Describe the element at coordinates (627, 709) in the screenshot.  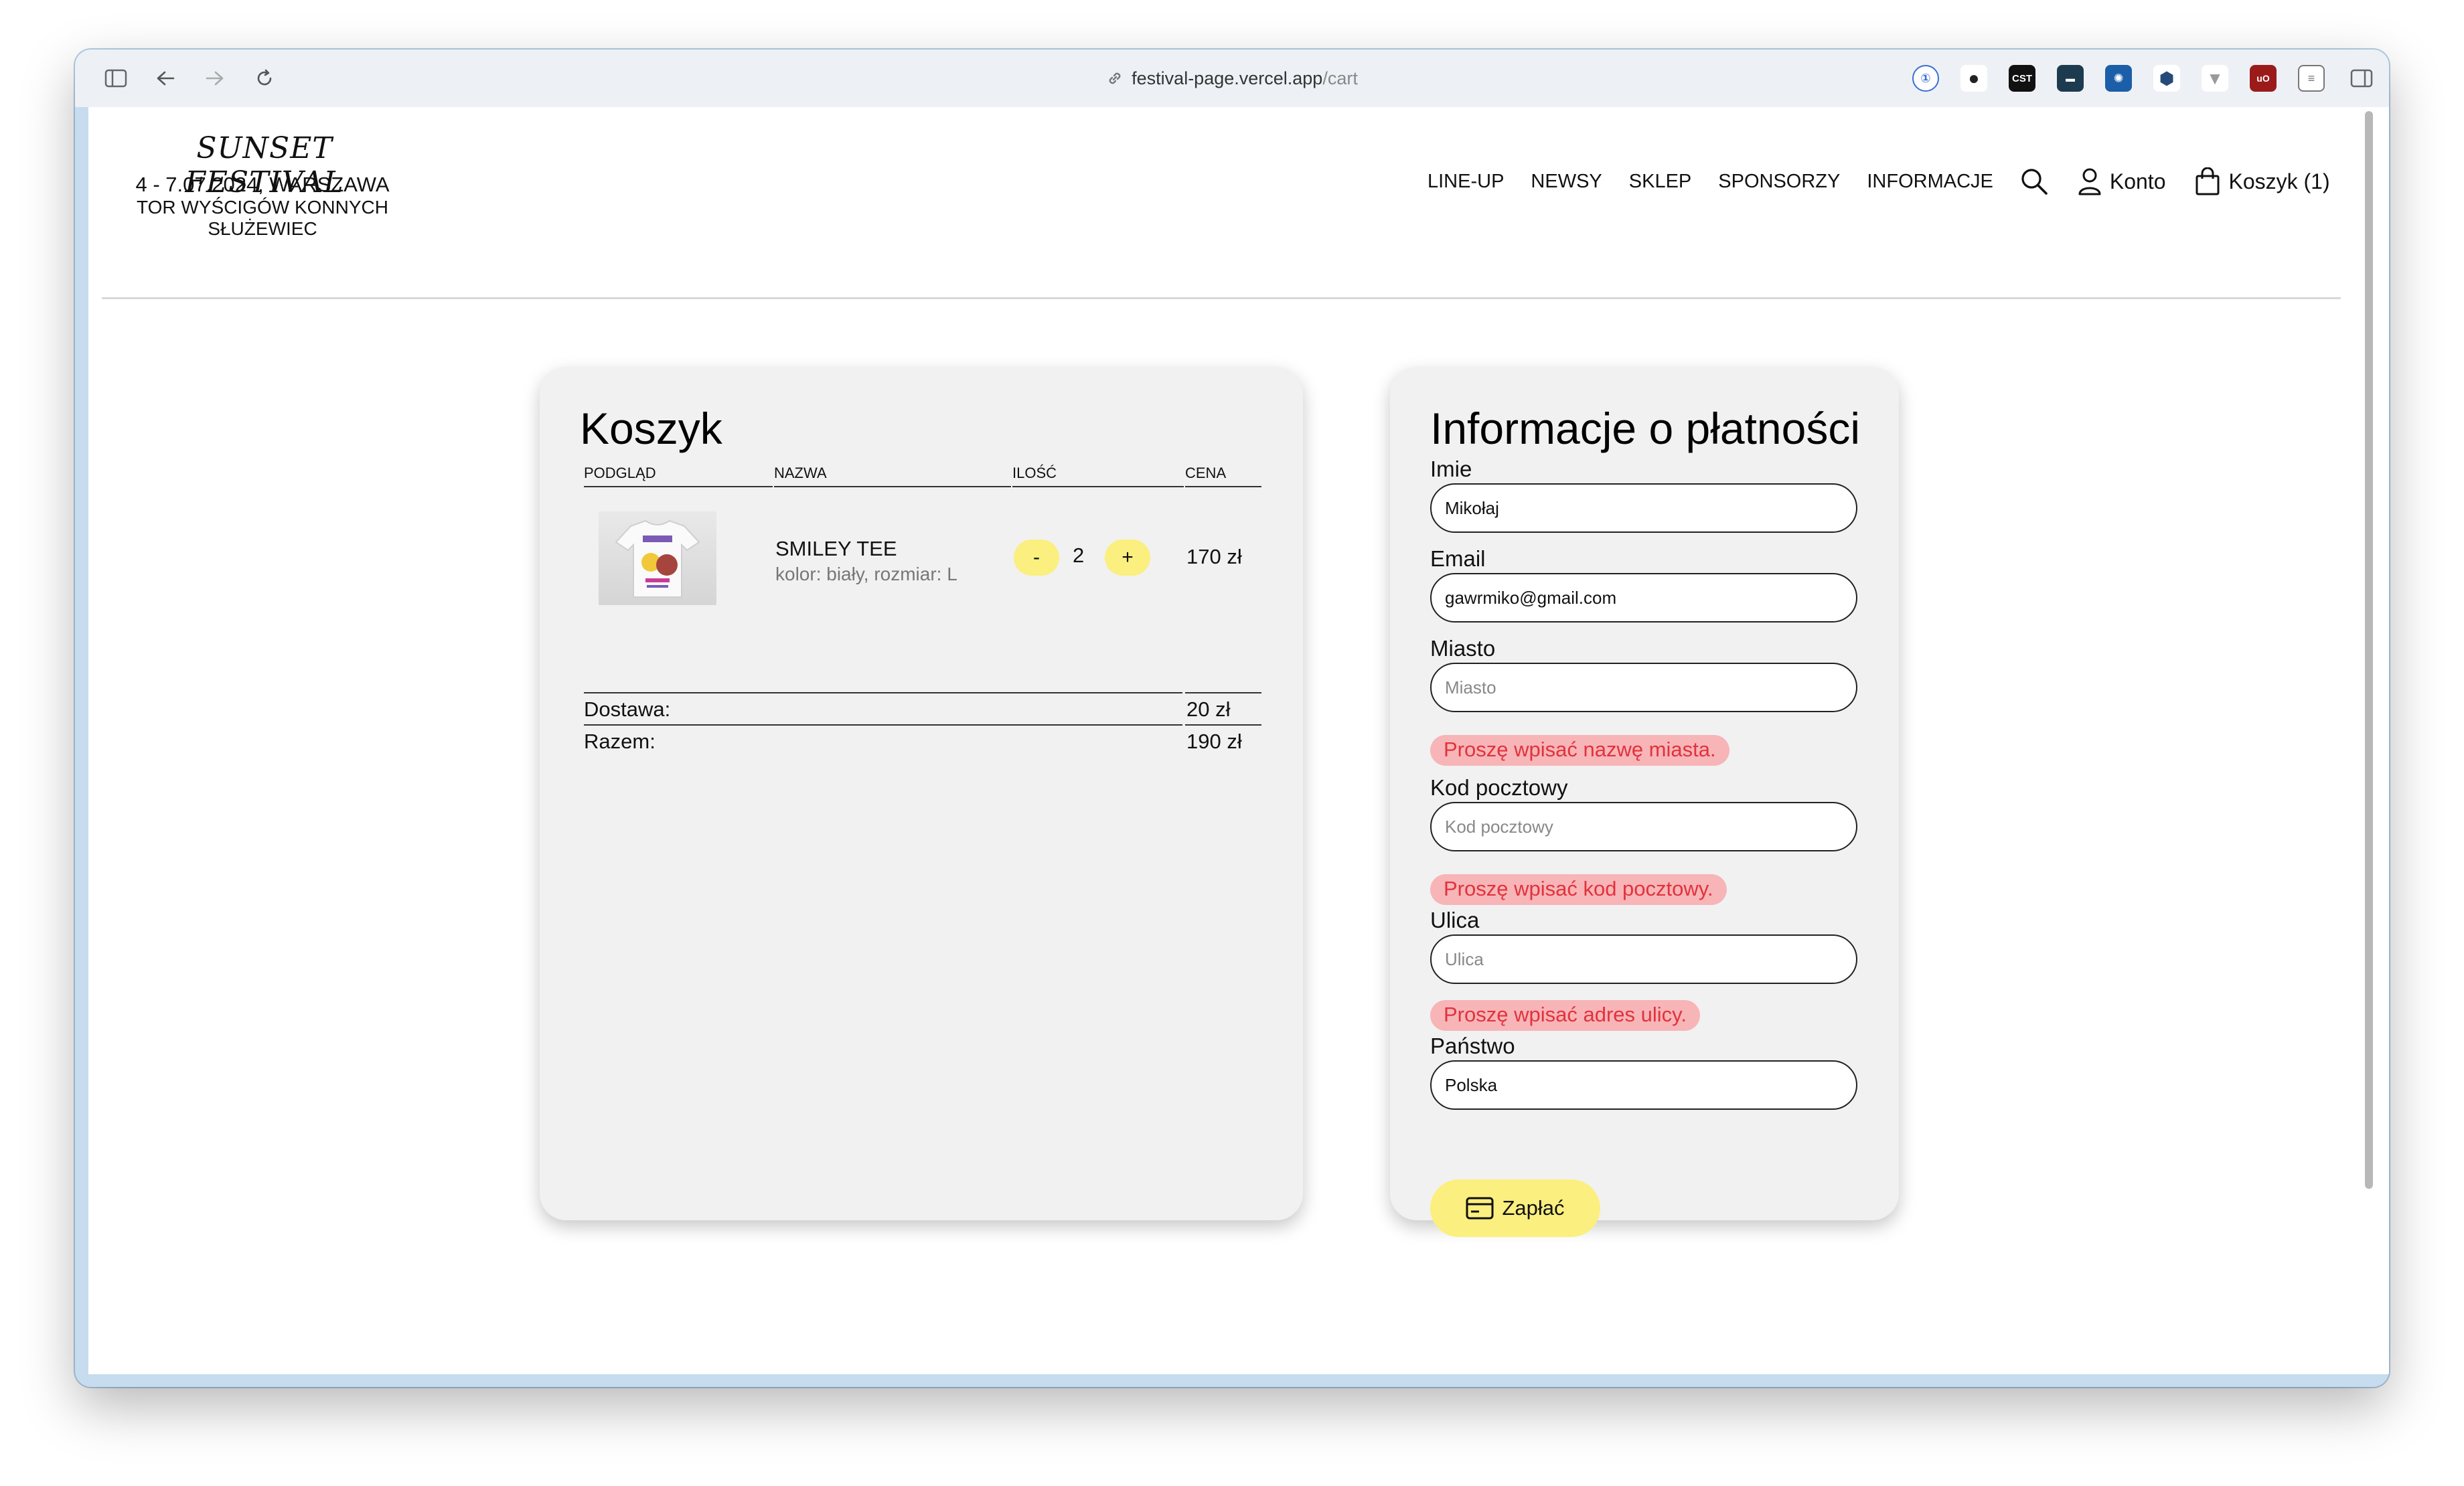
I see `shipping-label: Dostawa:` at that location.